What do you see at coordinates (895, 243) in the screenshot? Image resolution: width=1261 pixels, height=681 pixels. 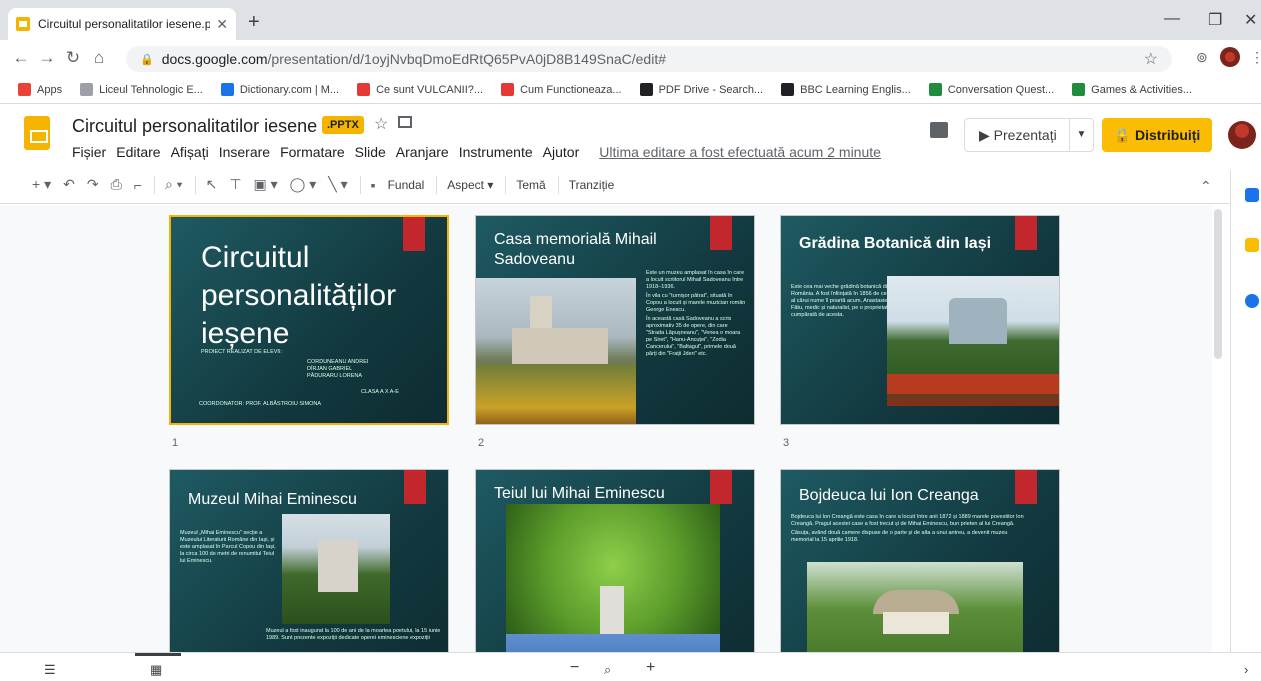 I see `slide-title: Grădina Botanică din Iași` at bounding box center [895, 243].